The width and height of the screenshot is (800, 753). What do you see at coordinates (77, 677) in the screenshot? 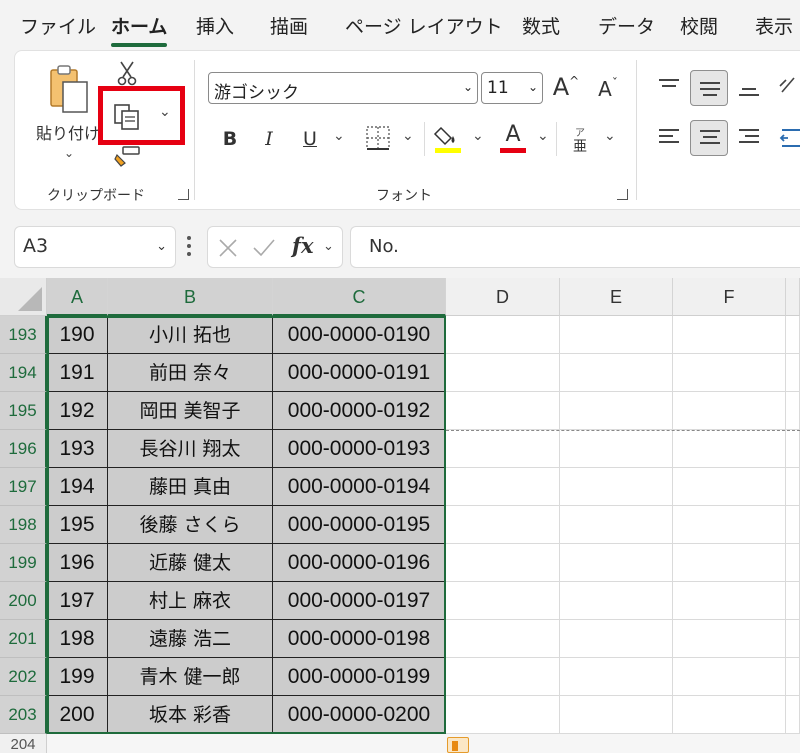
I see `cell-no: 199` at bounding box center [77, 677].